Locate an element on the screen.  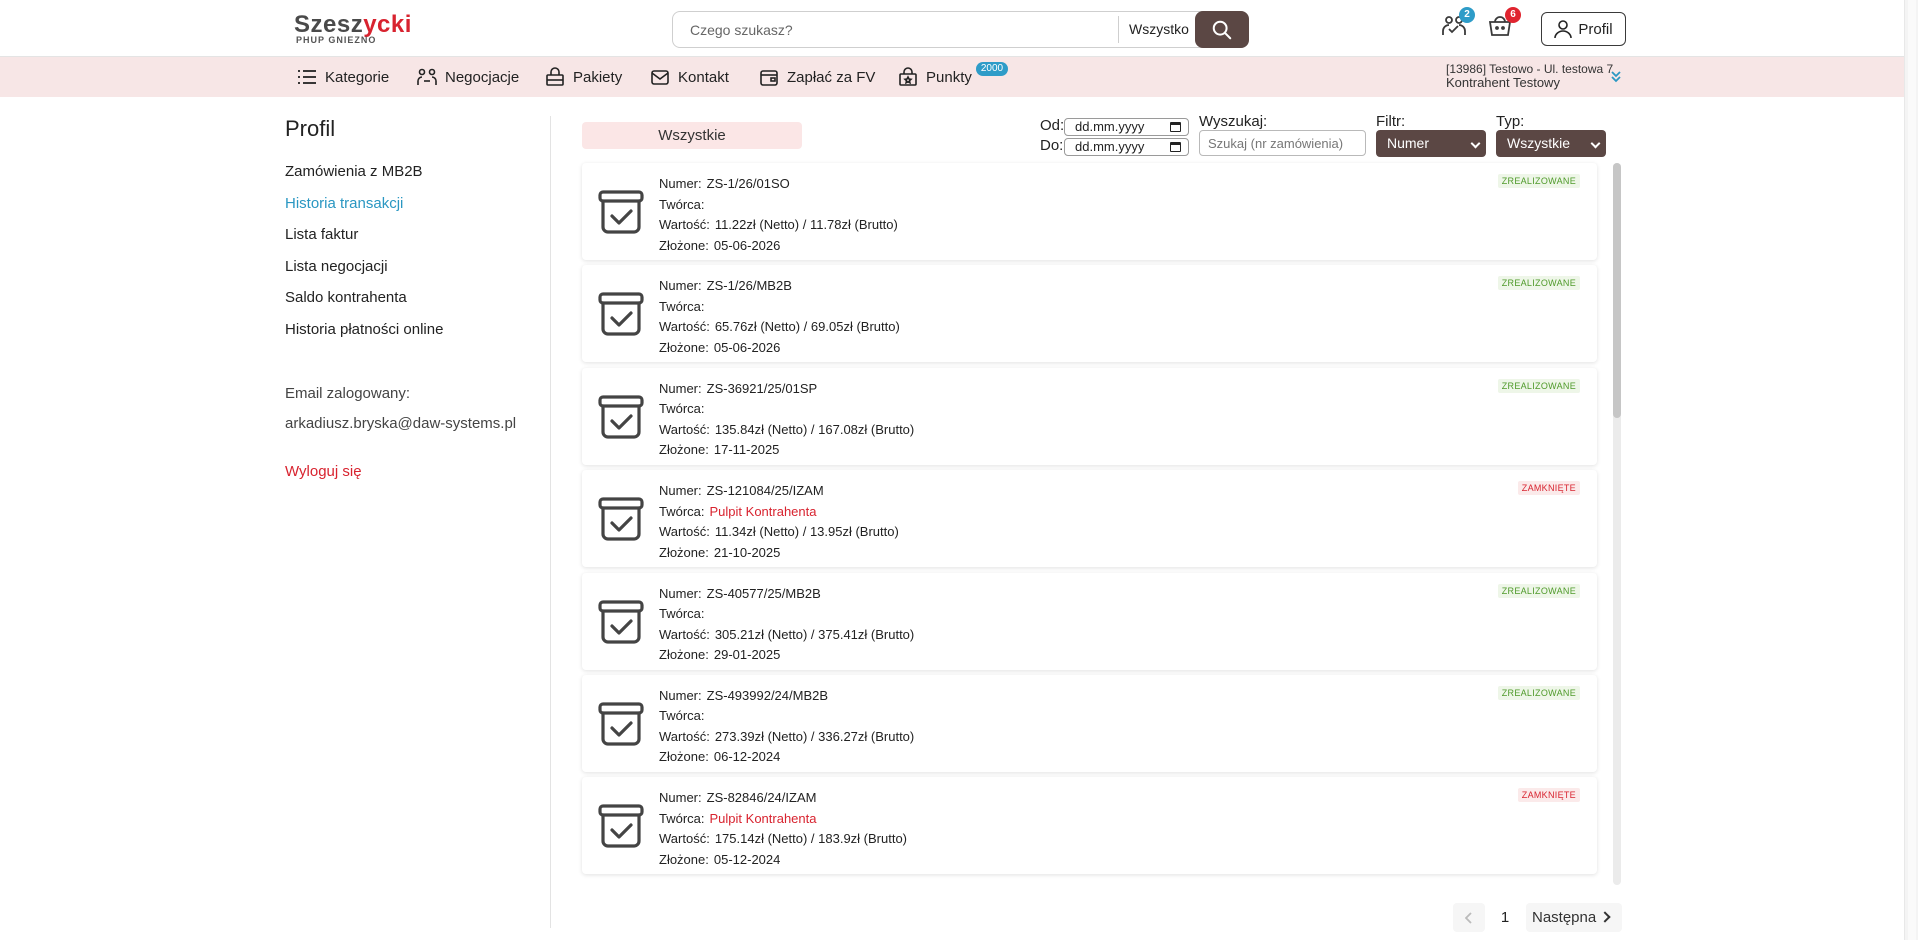
page-scrollbar is located at coordinates (1911, 470).